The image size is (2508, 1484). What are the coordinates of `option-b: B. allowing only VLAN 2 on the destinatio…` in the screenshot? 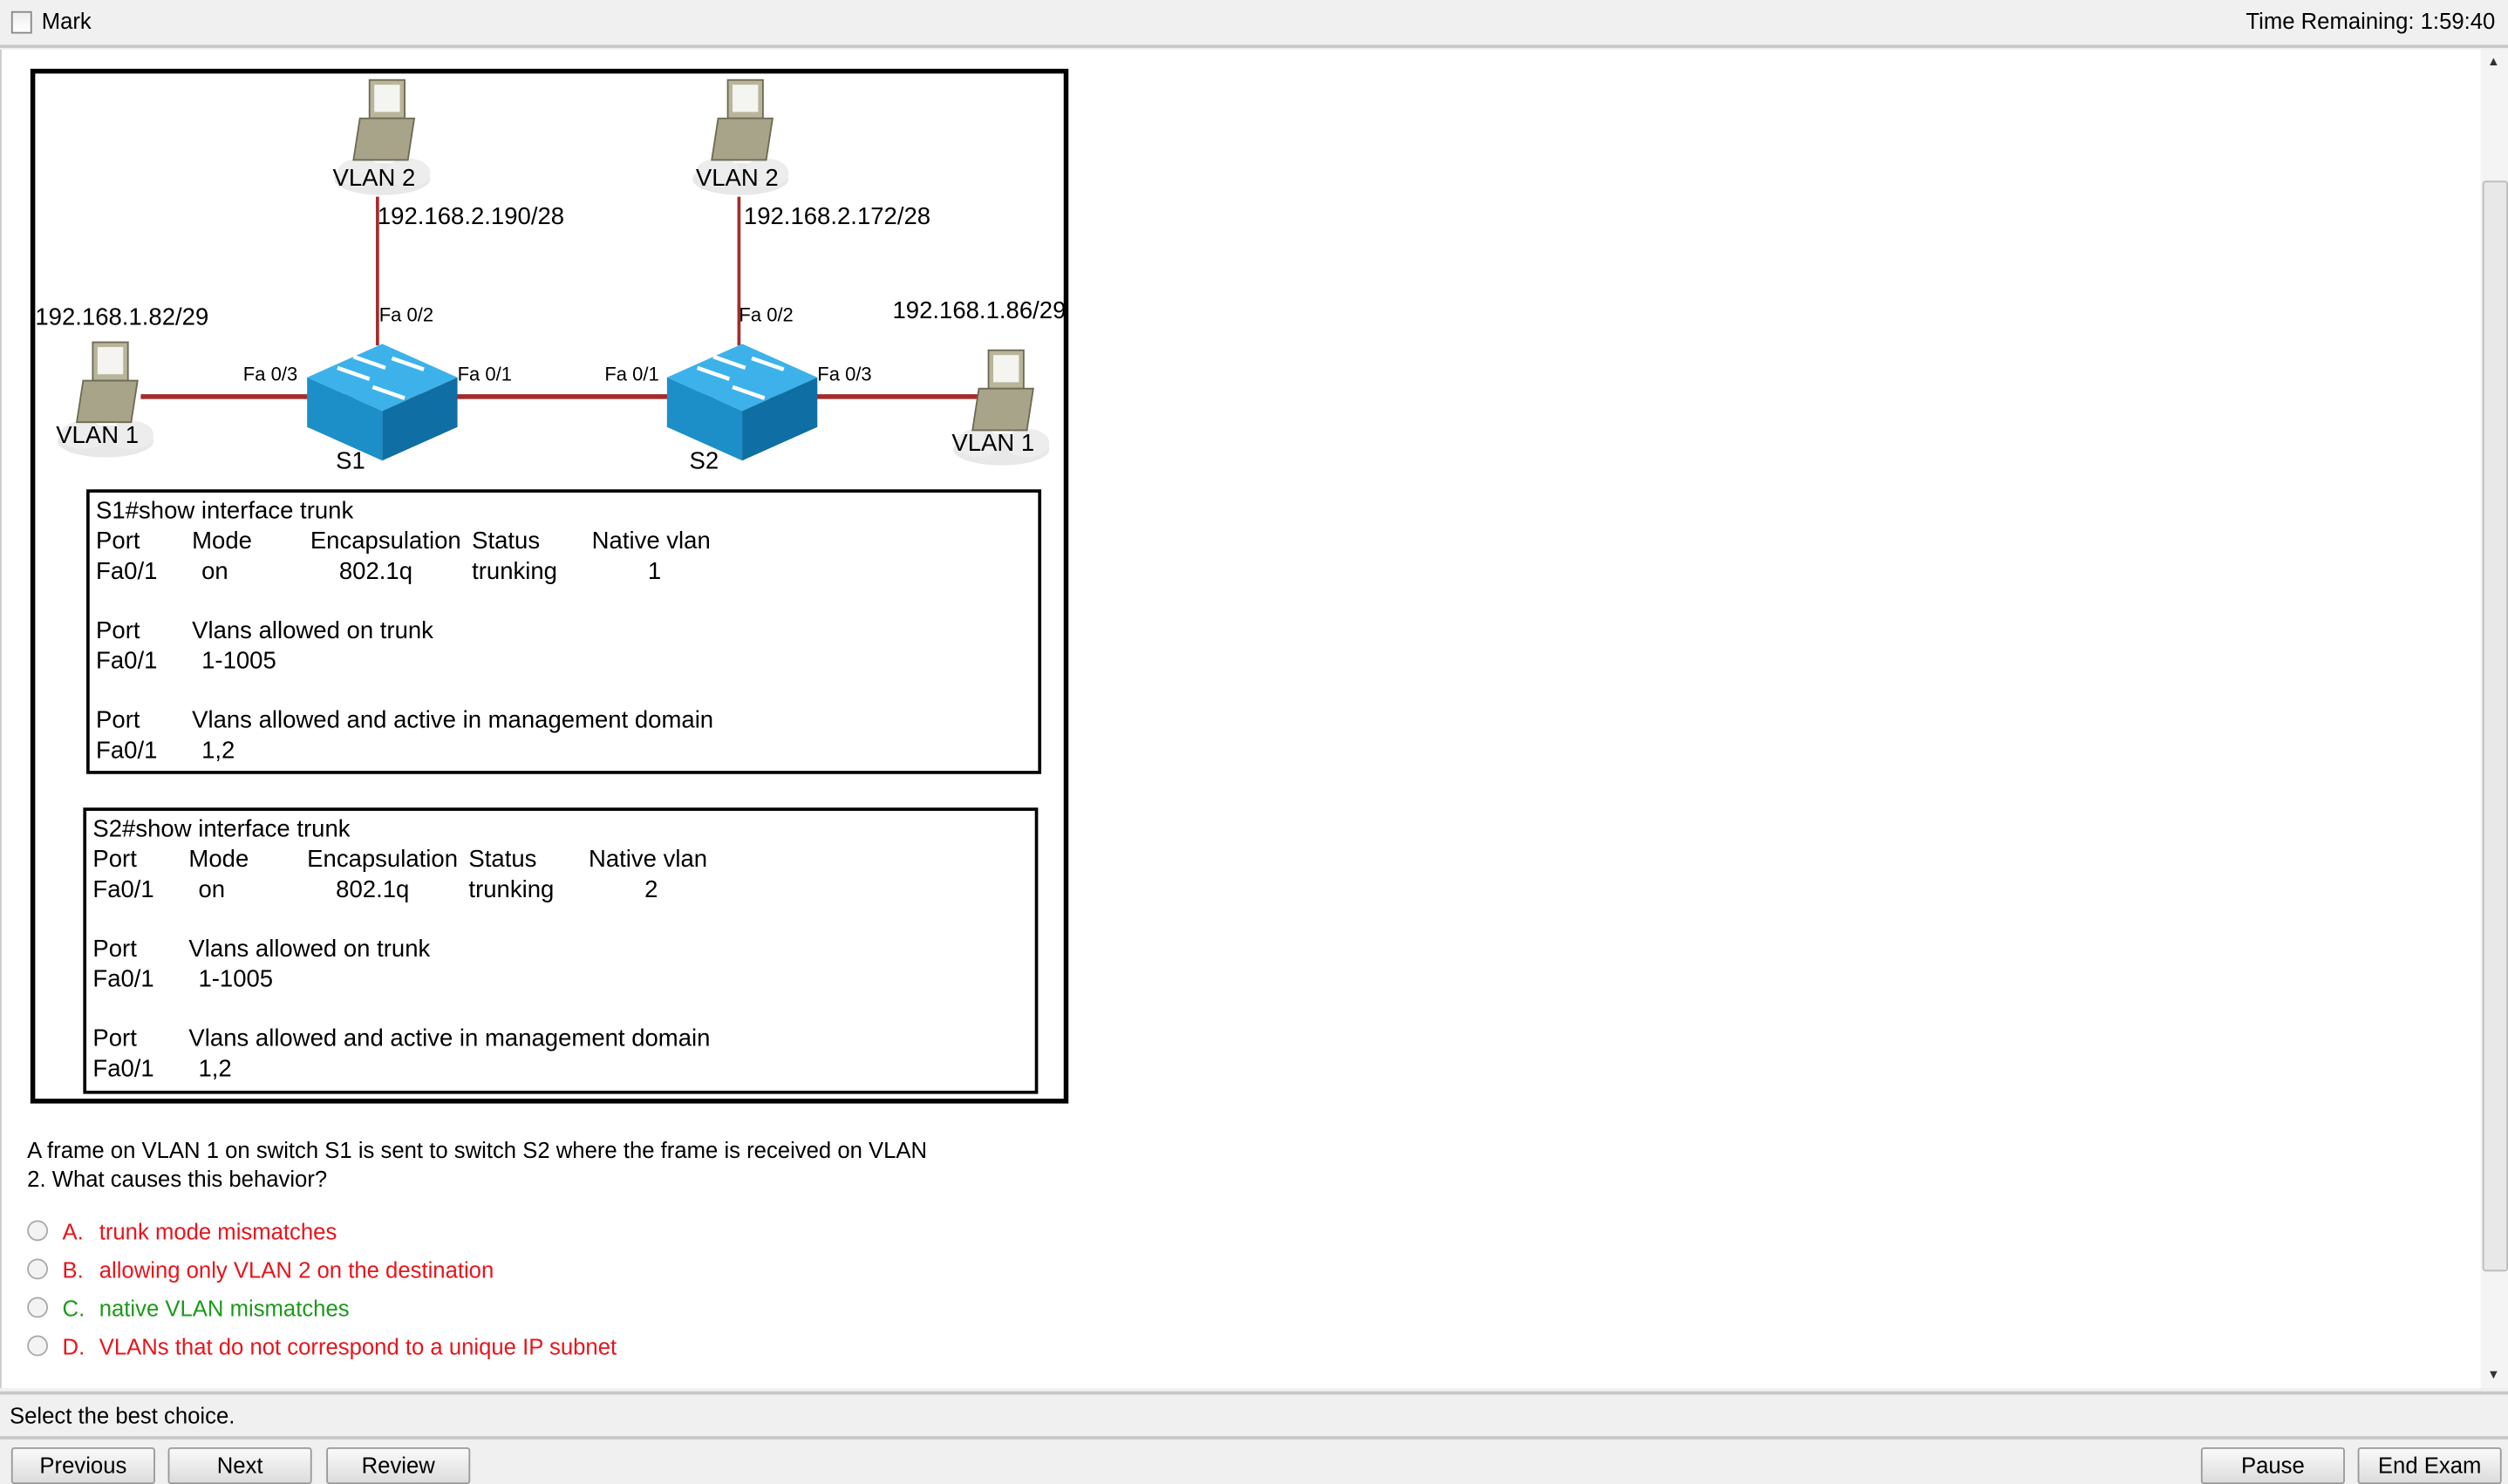 It's located at (260, 1270).